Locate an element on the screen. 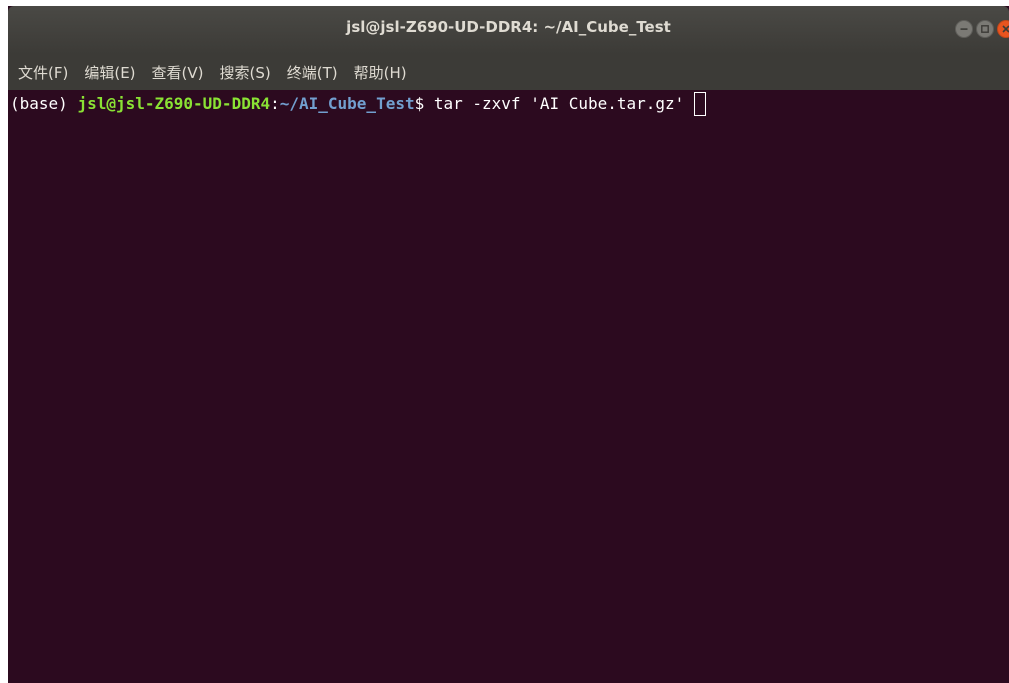 Image resolution: width=1009 pixels, height=683 pixels. maximize-icon is located at coordinates (985, 29).